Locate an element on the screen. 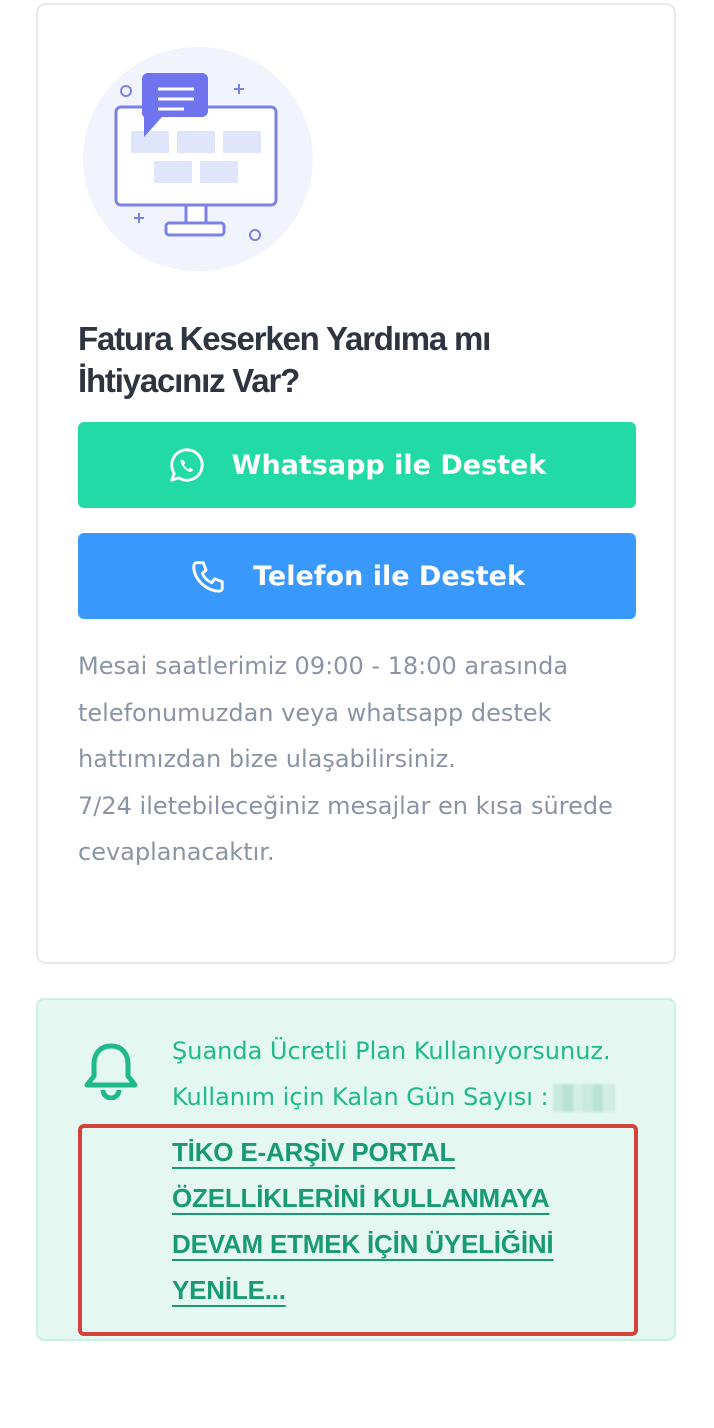 Image resolution: width=714 pixels, height=1428 pixels. remaining-days-label: Kullanım için Kalan Gün Sayısı : is located at coordinates (360, 1097).